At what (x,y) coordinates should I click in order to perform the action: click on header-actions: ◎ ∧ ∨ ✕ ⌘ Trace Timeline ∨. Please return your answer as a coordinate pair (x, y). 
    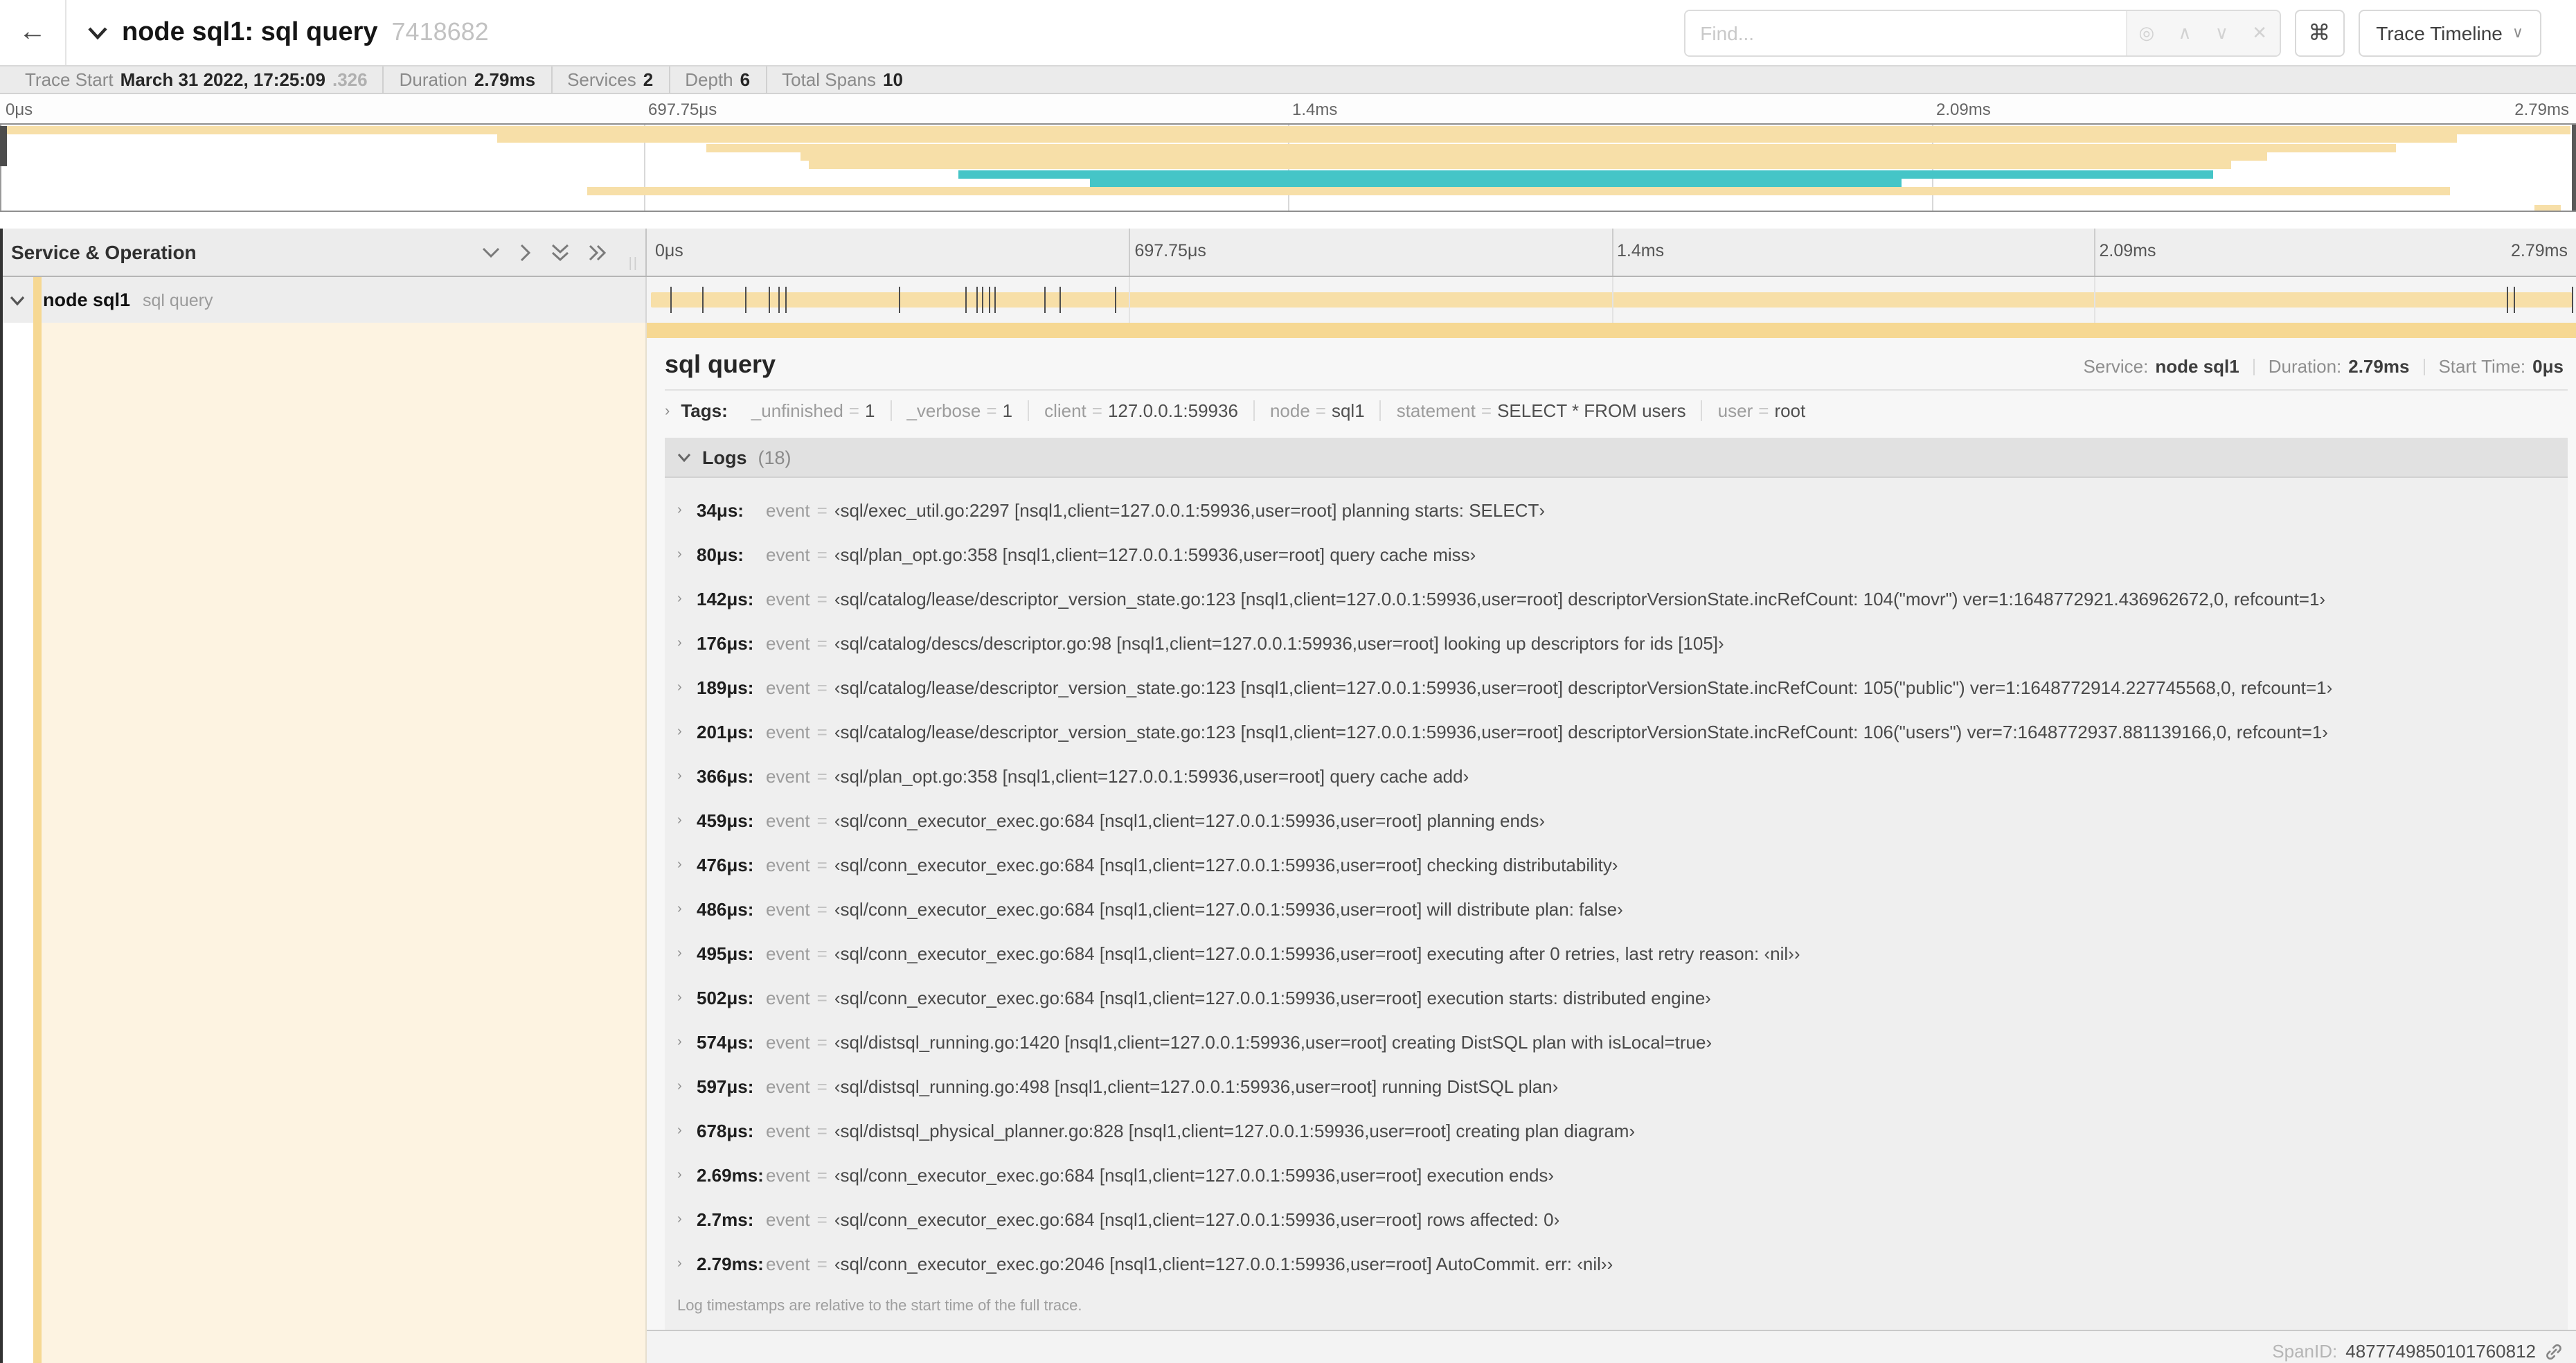
    Looking at the image, I should click on (2112, 33).